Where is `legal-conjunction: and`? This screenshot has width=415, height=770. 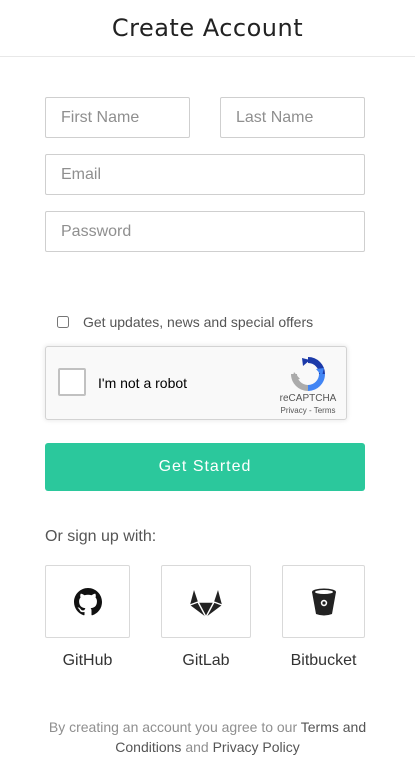 legal-conjunction: and is located at coordinates (197, 747).